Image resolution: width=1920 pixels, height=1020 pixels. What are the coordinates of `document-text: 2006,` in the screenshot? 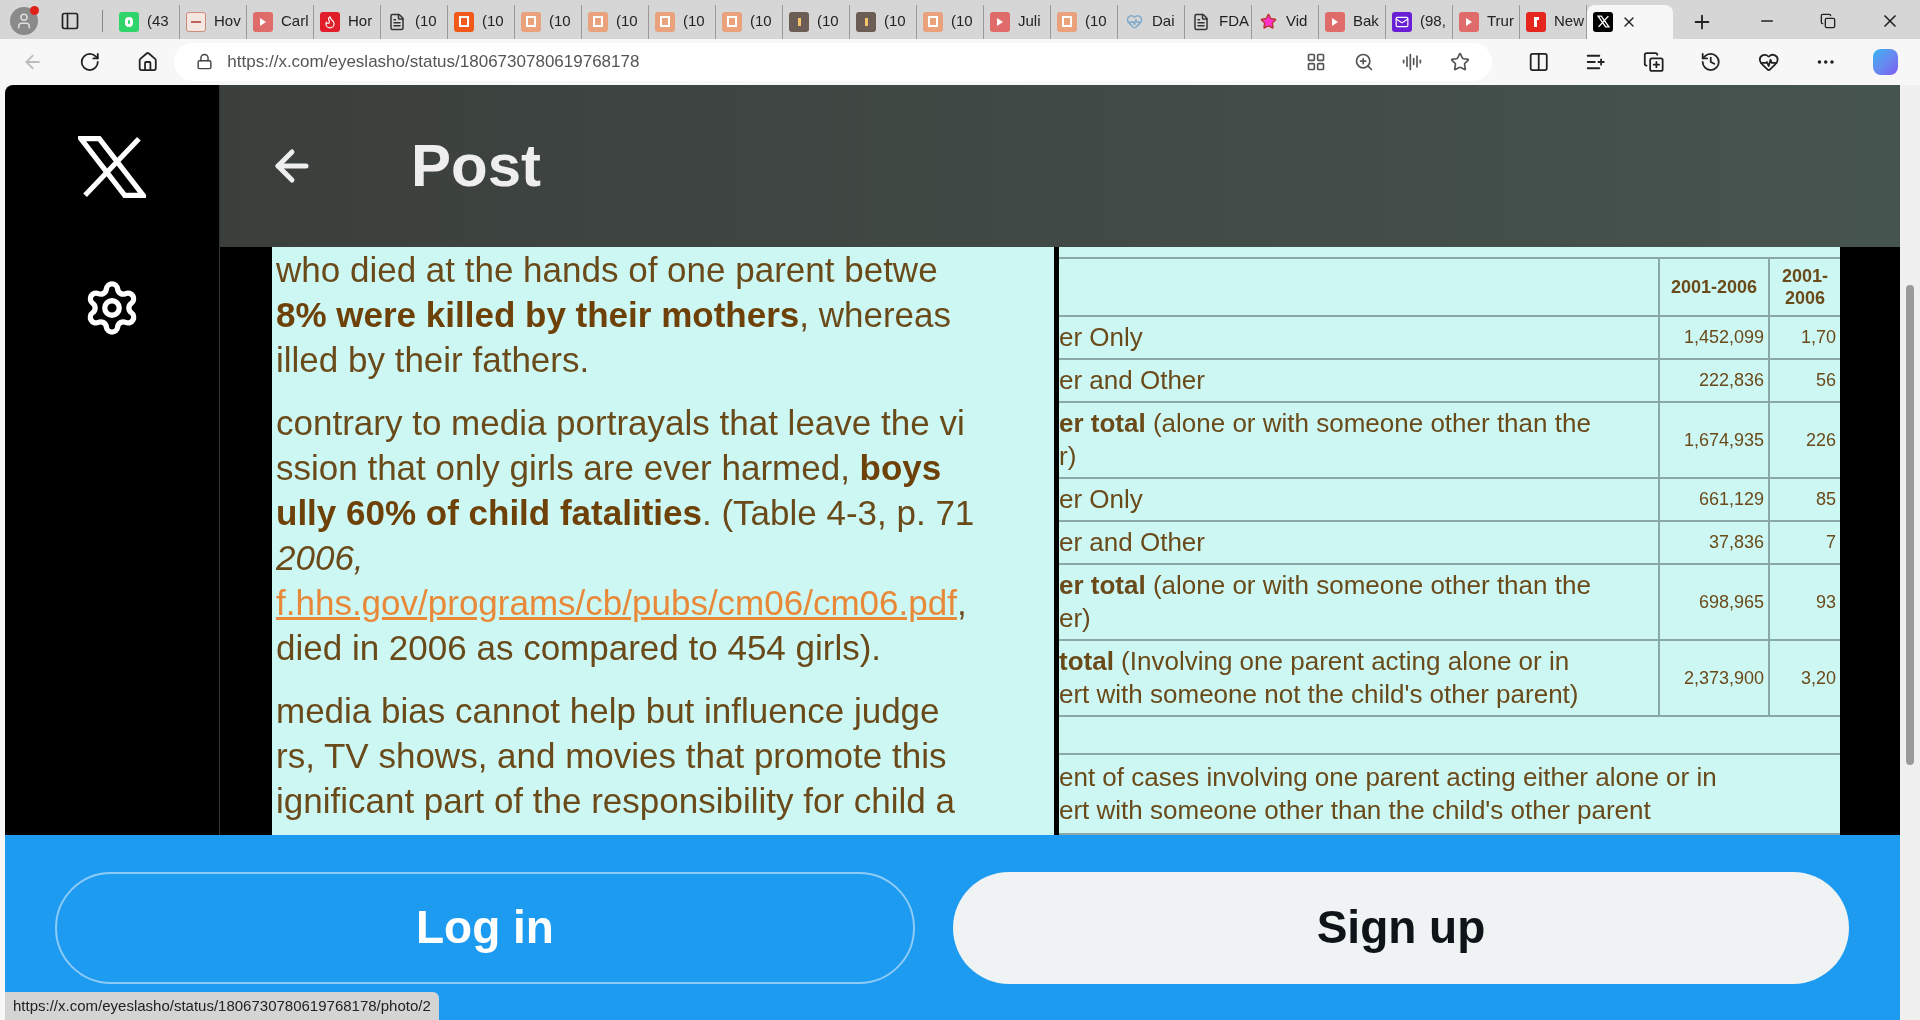 It's located at (320, 558).